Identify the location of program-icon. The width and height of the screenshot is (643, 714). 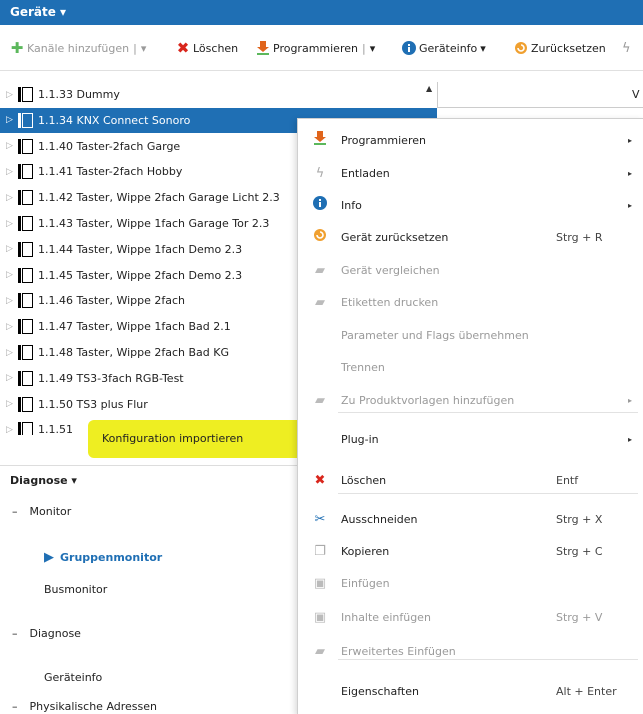
(320, 140).